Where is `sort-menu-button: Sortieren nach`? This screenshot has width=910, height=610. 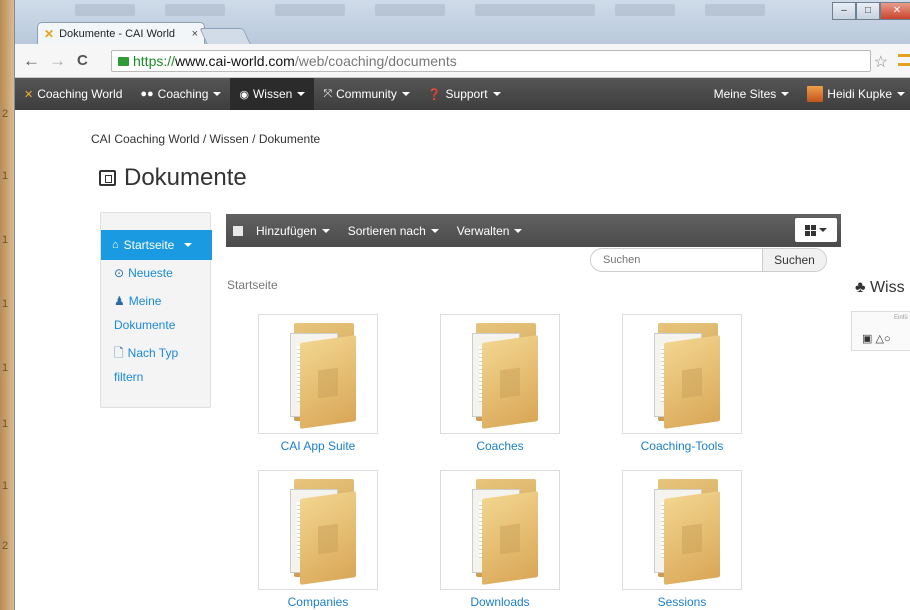 sort-menu-button: Sortieren nach is located at coordinates (393, 231).